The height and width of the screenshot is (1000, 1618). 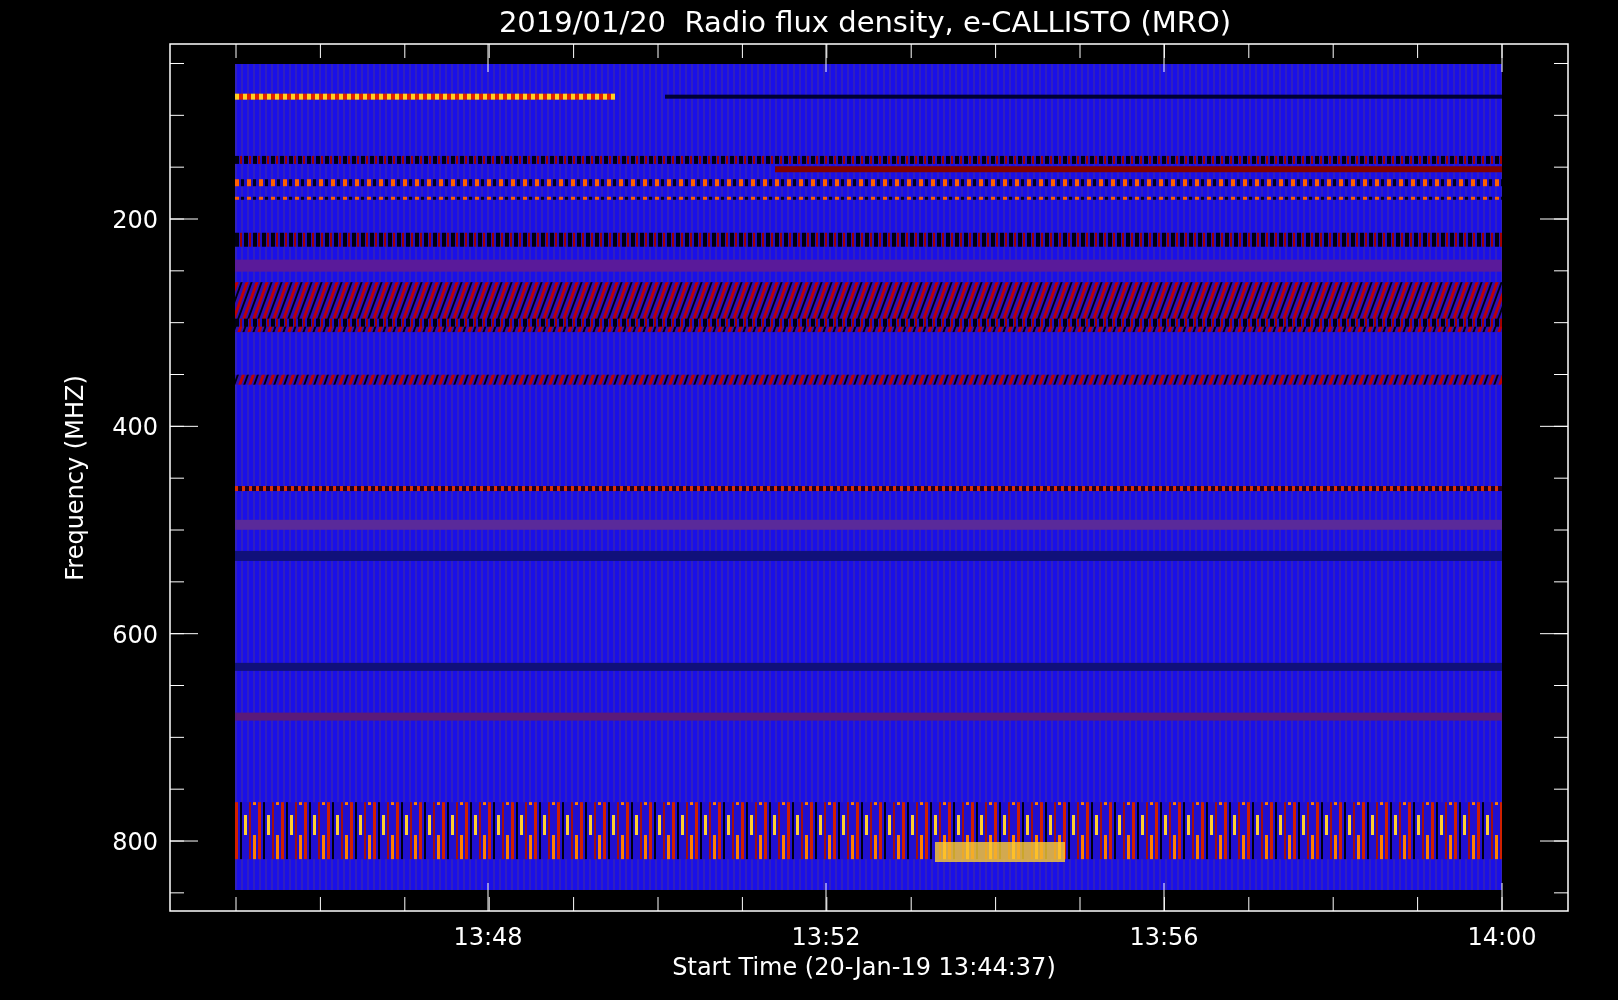 I want to click on y-tick-label: 800, so click(x=135, y=842).